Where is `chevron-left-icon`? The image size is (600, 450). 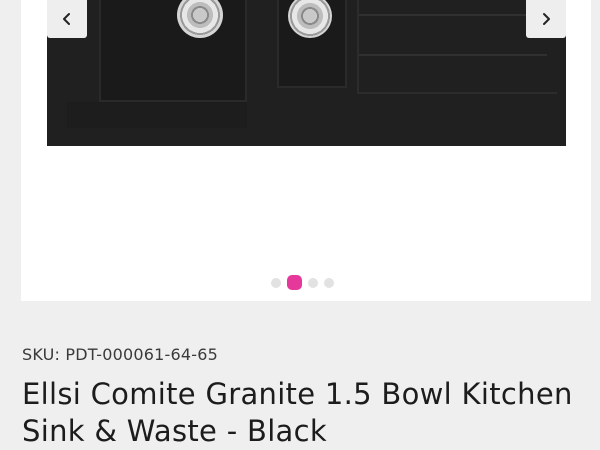 chevron-left-icon is located at coordinates (66, 19).